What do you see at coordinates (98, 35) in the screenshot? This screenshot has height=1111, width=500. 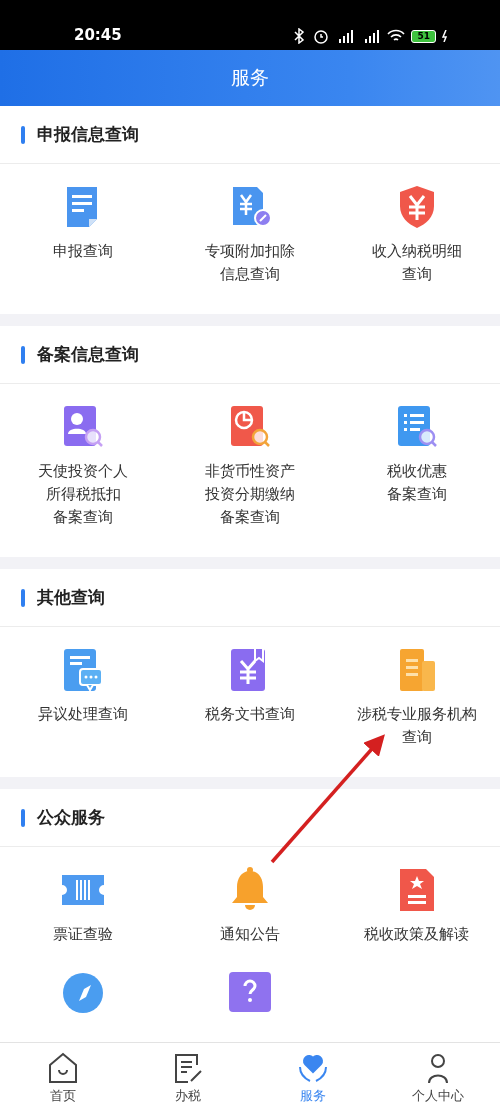 I see `status-time: 20:45` at bounding box center [98, 35].